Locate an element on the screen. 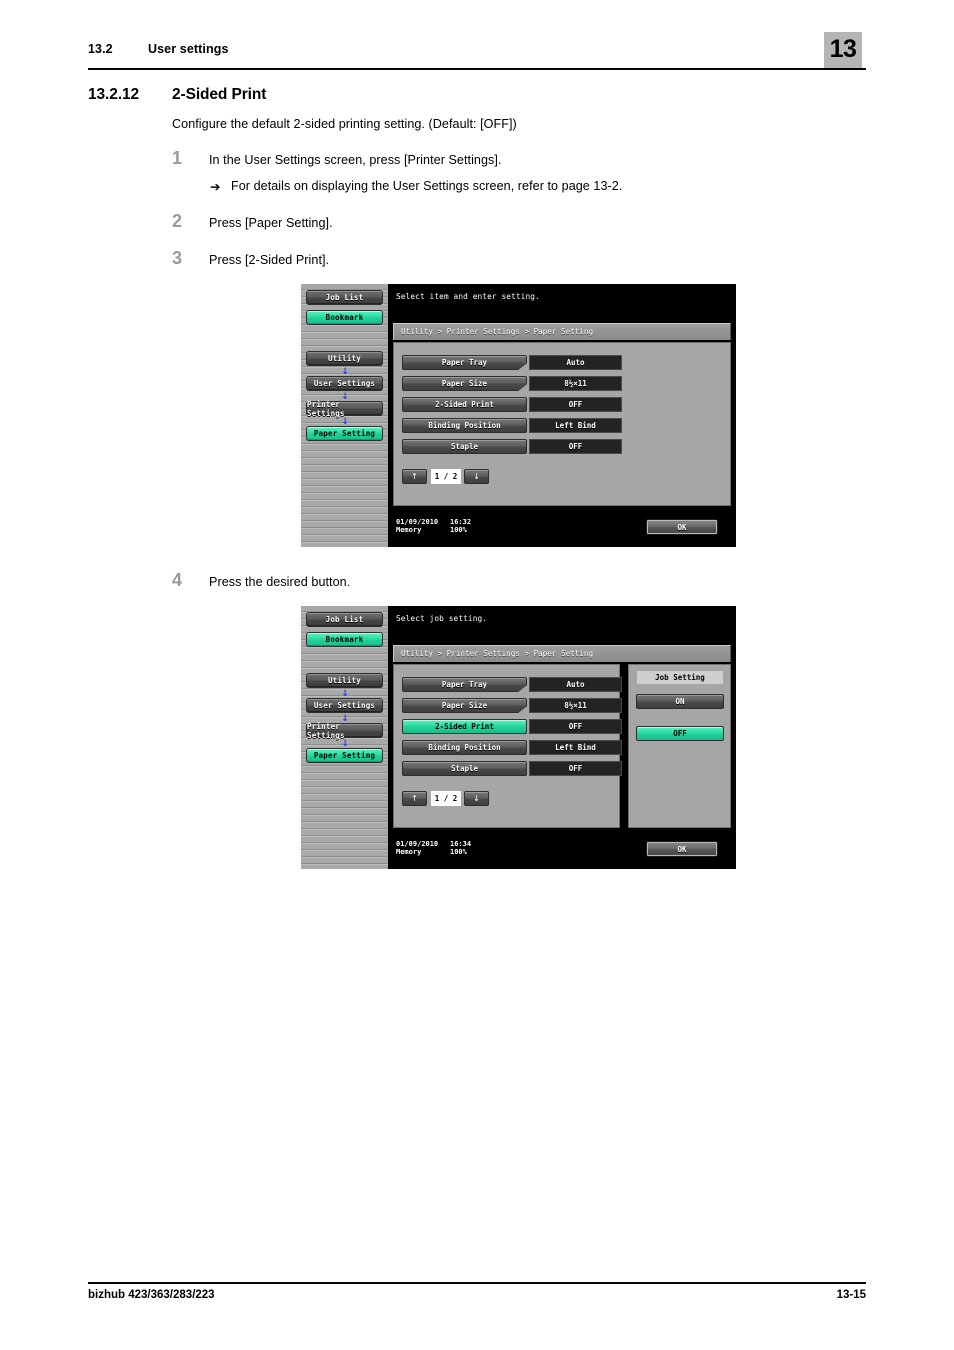  step-text-4: Press the desired button. is located at coordinates (280, 582).